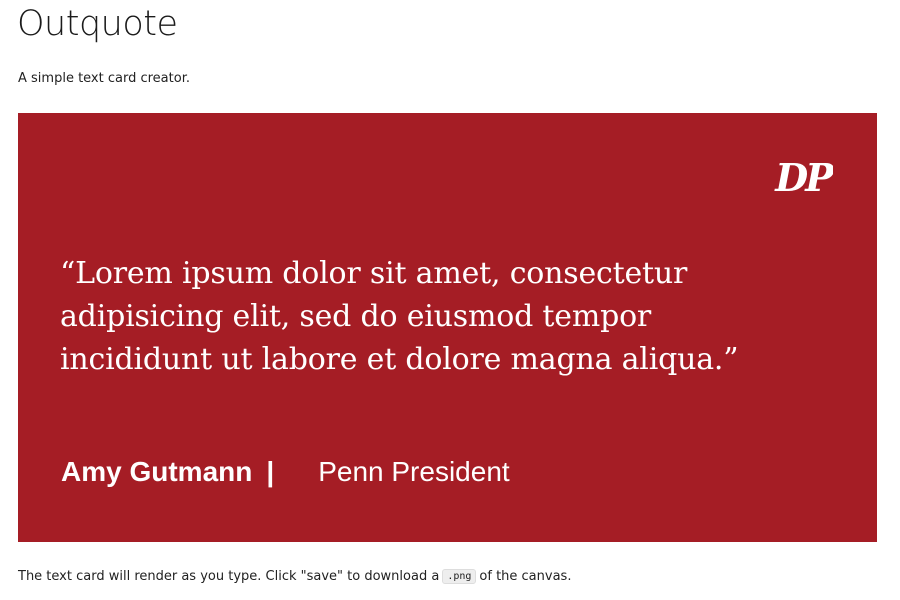  Describe the element at coordinates (97, 24) in the screenshot. I see `app-title: Outquote` at that location.